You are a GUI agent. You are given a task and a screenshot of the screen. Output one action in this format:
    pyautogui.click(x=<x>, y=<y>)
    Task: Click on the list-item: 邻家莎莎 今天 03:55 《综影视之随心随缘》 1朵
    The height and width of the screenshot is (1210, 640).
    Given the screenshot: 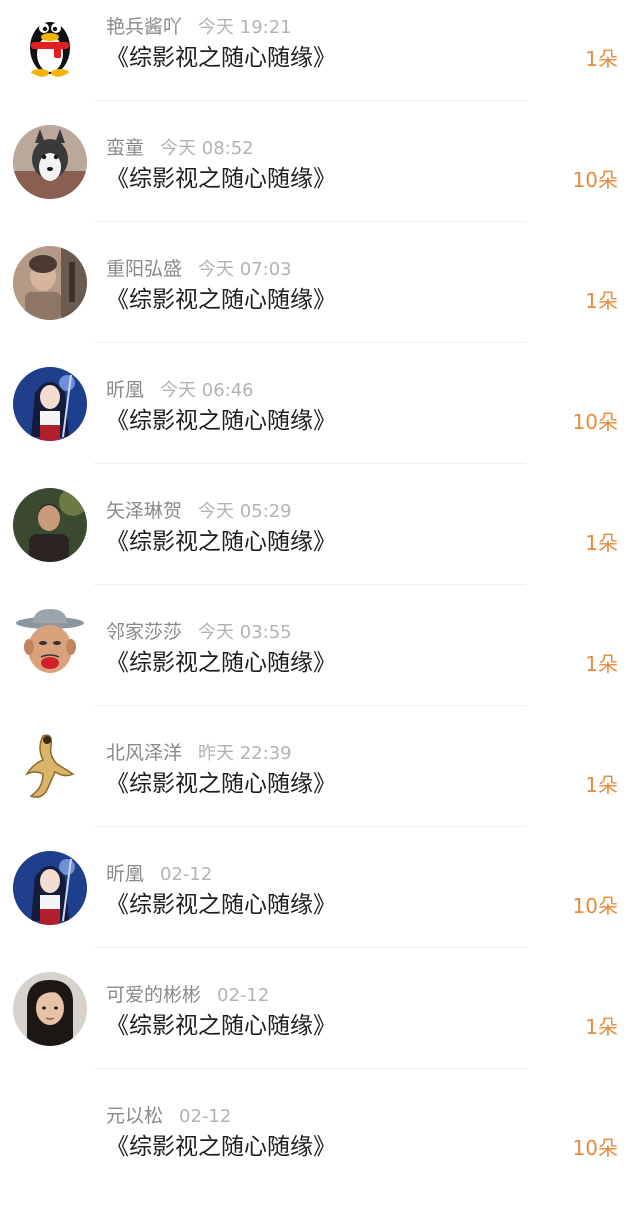 What is the action you would take?
    pyautogui.click(x=320, y=665)
    